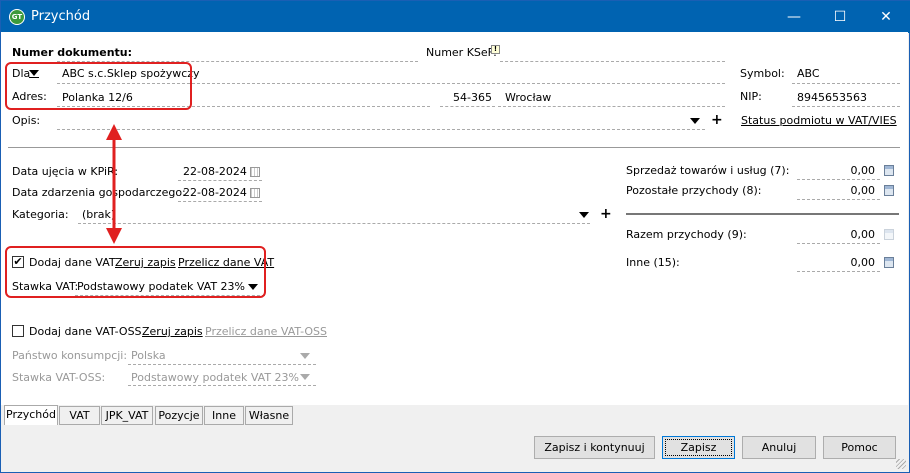 The width and height of the screenshot is (910, 473). What do you see at coordinates (762, 214) in the screenshot?
I see `sum-separator` at bounding box center [762, 214].